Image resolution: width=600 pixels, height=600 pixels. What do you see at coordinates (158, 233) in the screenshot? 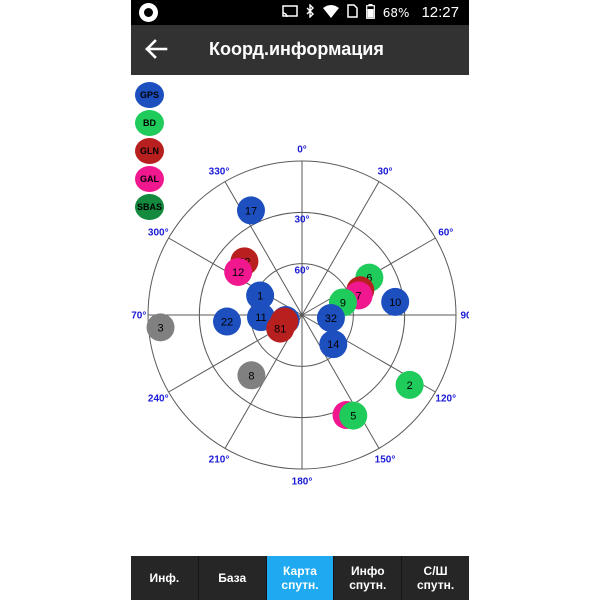
I see `azimuth-label: 300°` at bounding box center [158, 233].